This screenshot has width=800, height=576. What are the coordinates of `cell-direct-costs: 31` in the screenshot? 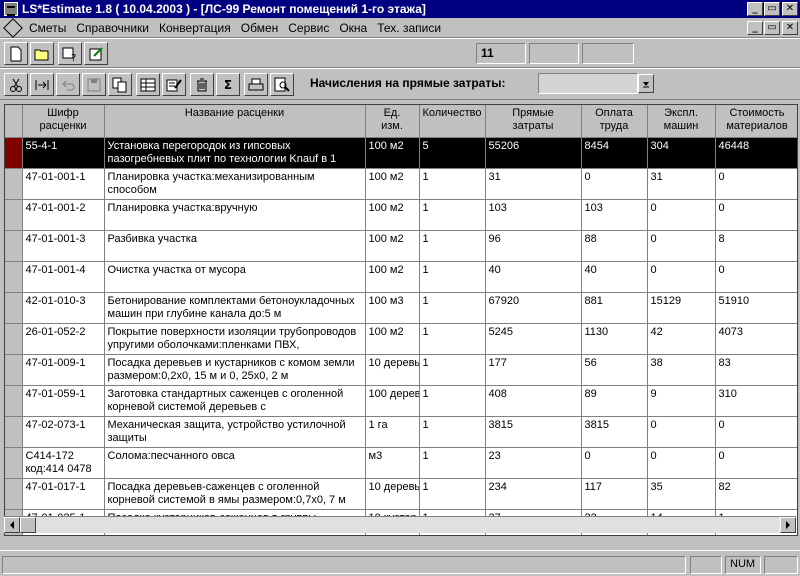 It's located at (533, 184).